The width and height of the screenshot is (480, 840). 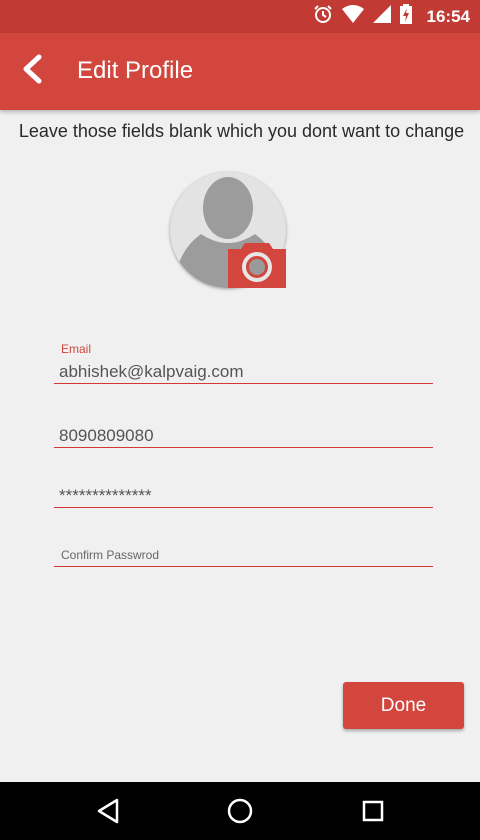 I want to click on email-field: Email abhishek@kalpvaig.com, so click(x=243, y=363).